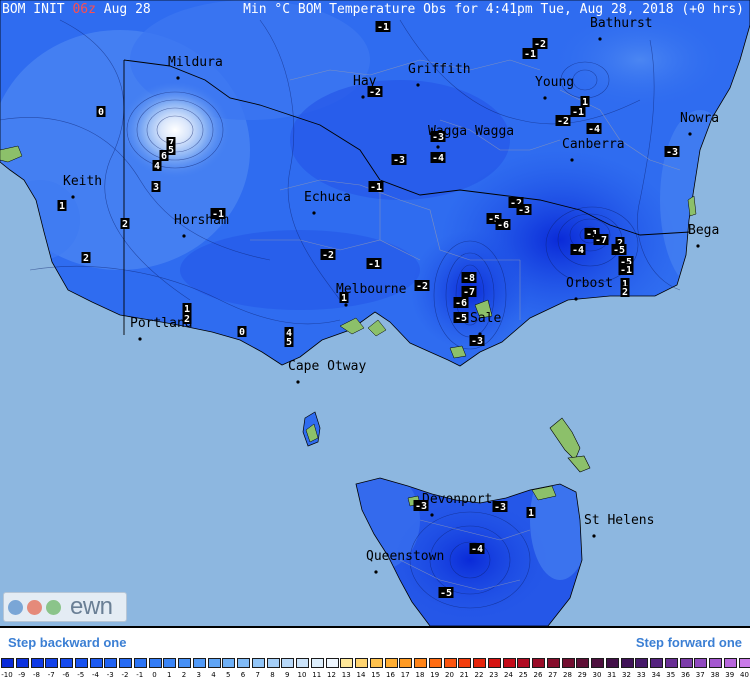  Describe the element at coordinates (95, 675) in the screenshot. I see `scale-label: -4` at that location.